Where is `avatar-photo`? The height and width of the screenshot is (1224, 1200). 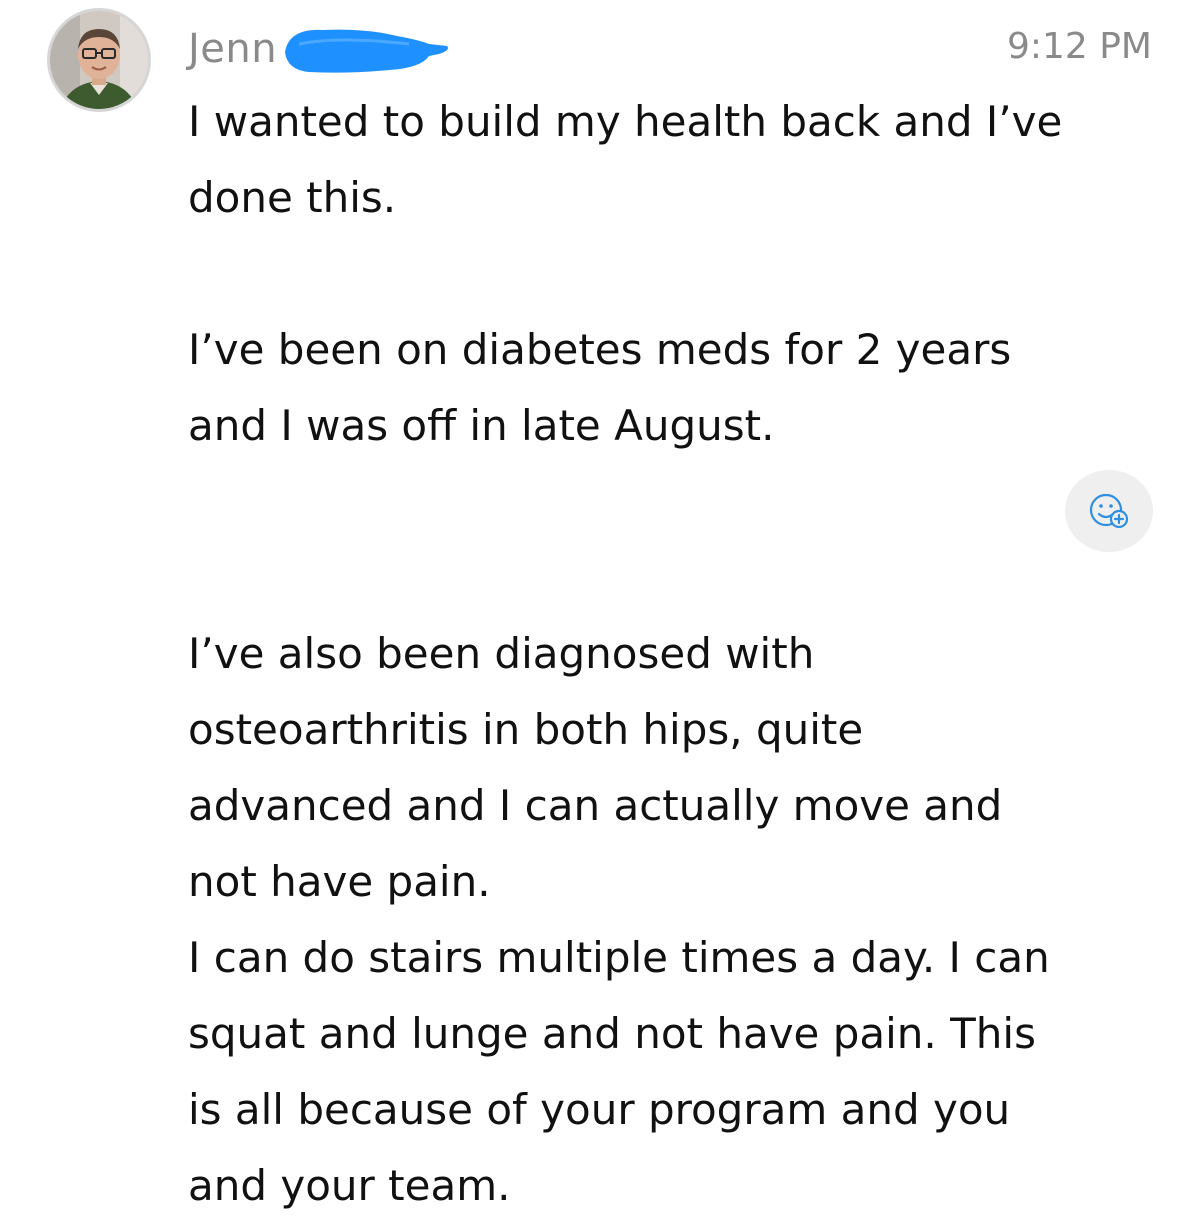
avatar-photo is located at coordinates (99, 60).